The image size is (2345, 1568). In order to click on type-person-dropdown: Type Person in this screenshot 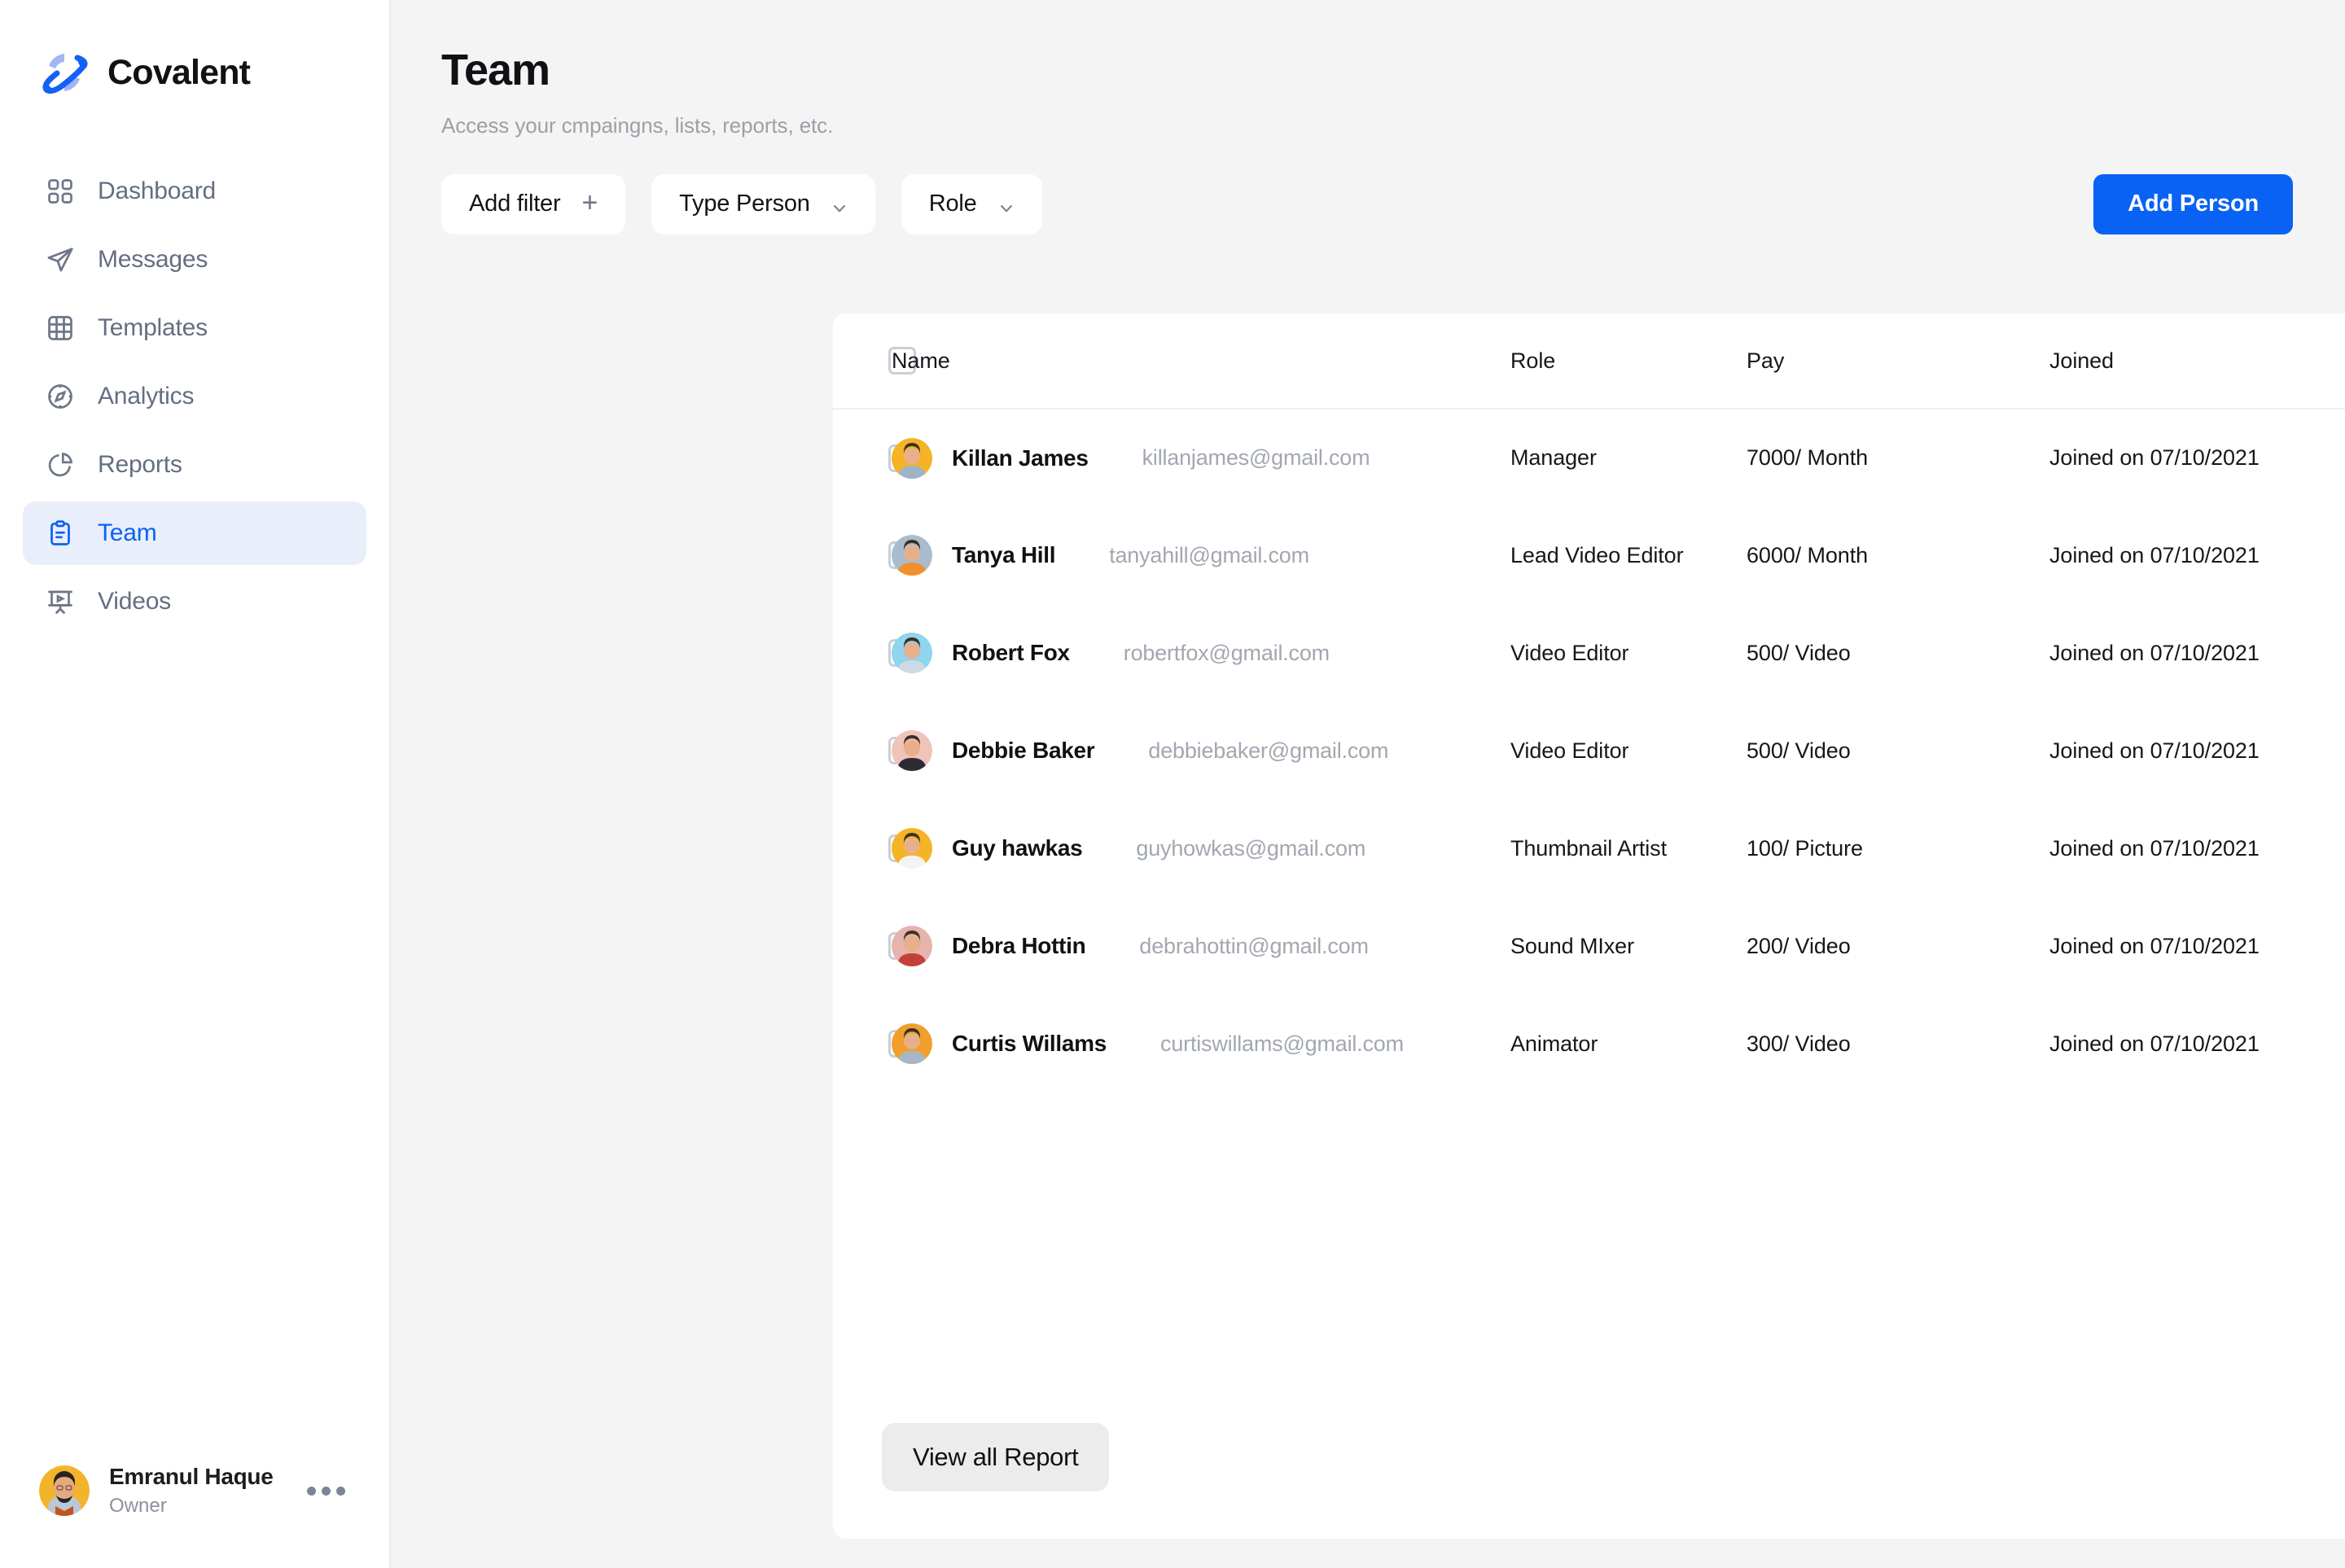, I will do `click(763, 204)`.